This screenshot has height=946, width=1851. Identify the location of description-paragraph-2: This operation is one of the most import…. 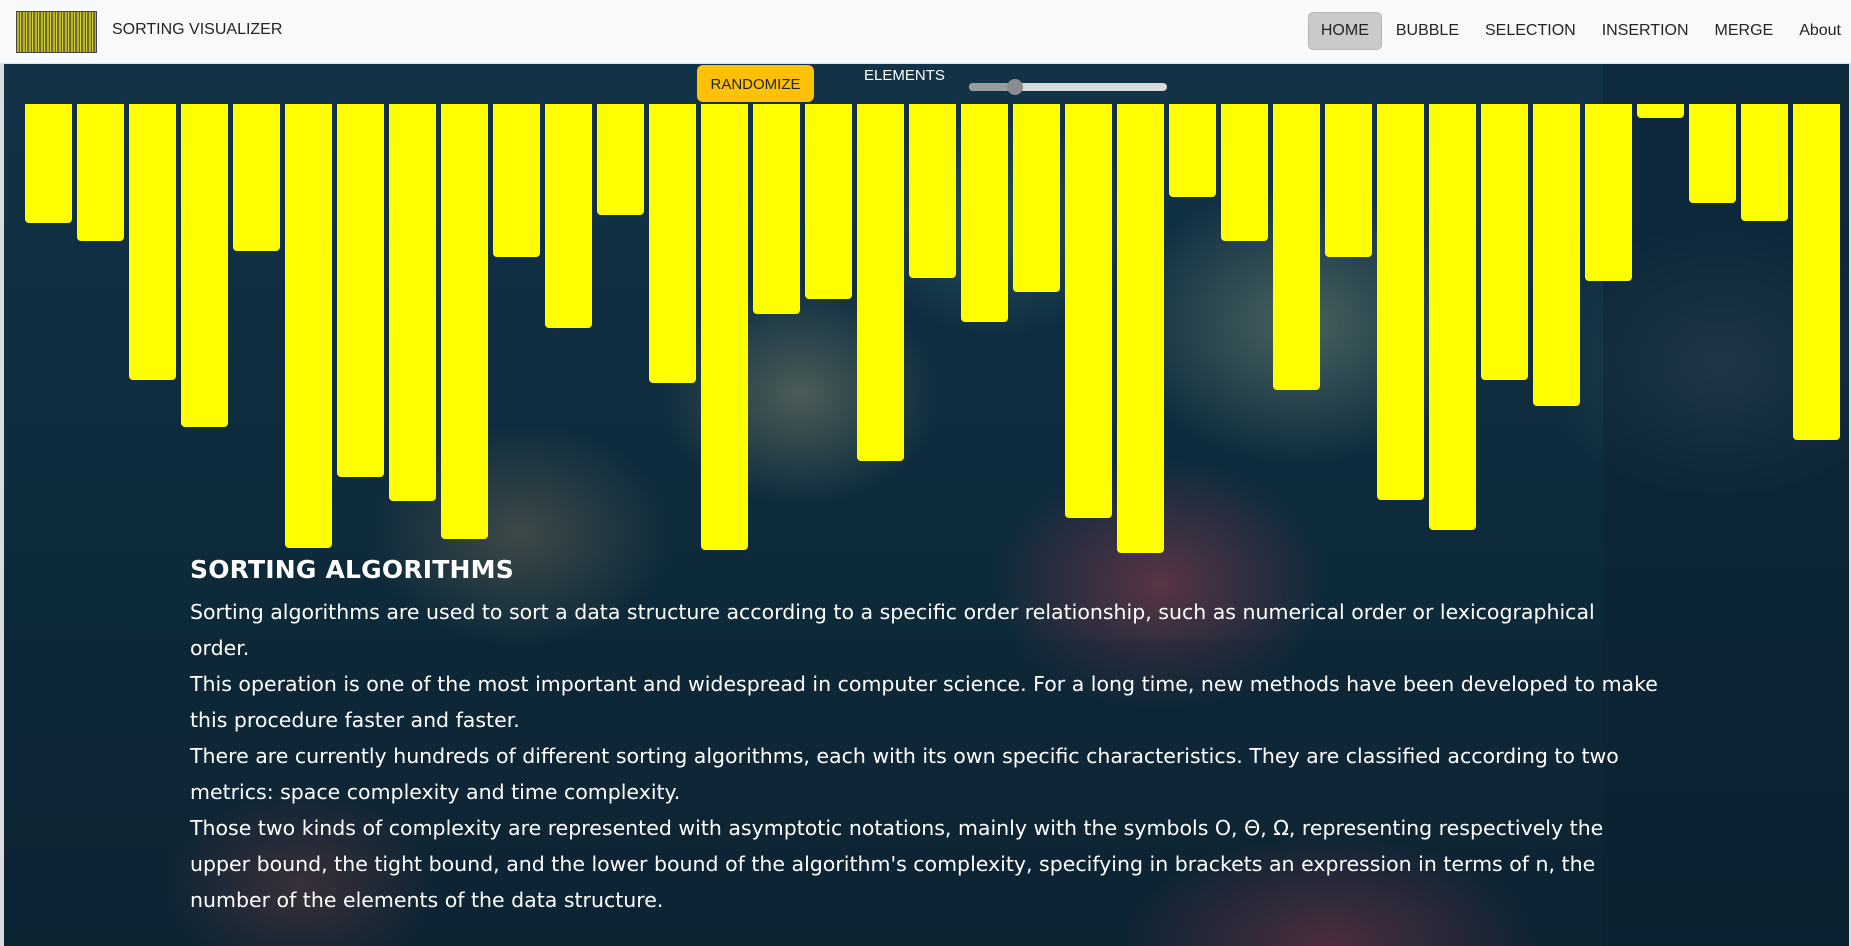
(924, 702).